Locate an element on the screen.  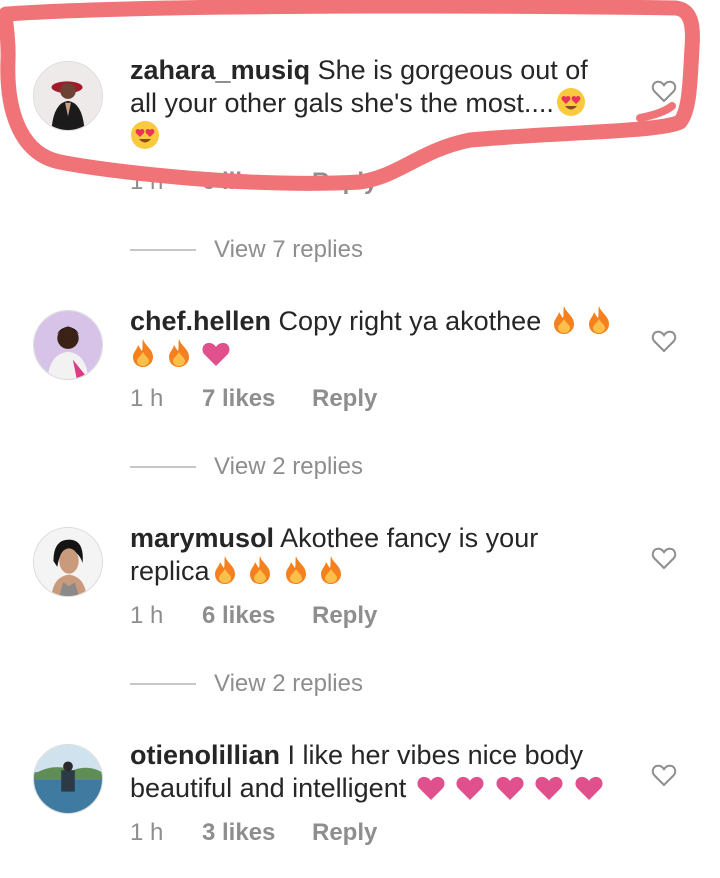
comment-username: chef.hellen is located at coordinates (200, 321).